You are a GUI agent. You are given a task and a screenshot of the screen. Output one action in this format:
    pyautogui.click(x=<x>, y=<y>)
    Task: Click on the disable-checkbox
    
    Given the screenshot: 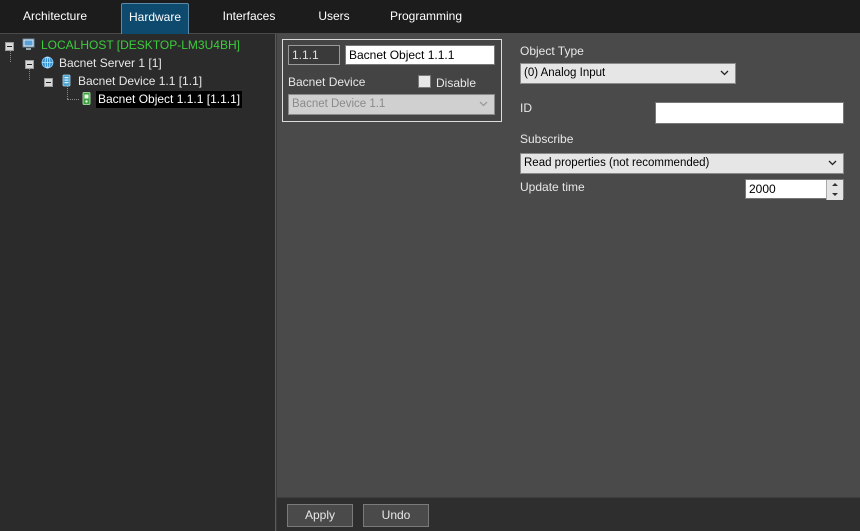 What is the action you would take?
    pyautogui.click(x=424, y=81)
    